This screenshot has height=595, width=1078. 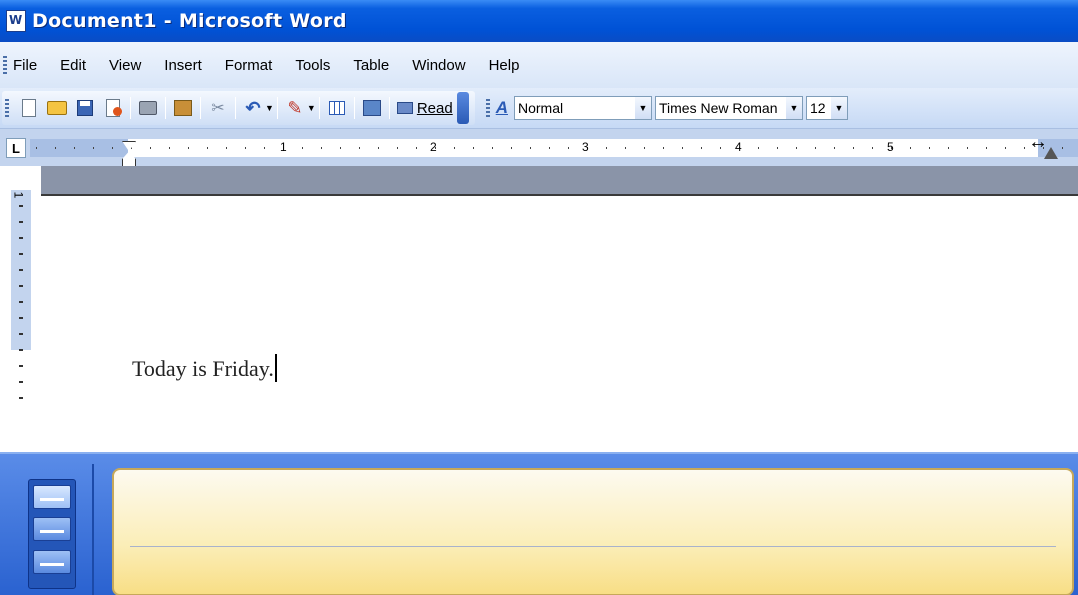 What do you see at coordinates (433, 147) in the screenshot?
I see `ruler-number: 2` at bounding box center [433, 147].